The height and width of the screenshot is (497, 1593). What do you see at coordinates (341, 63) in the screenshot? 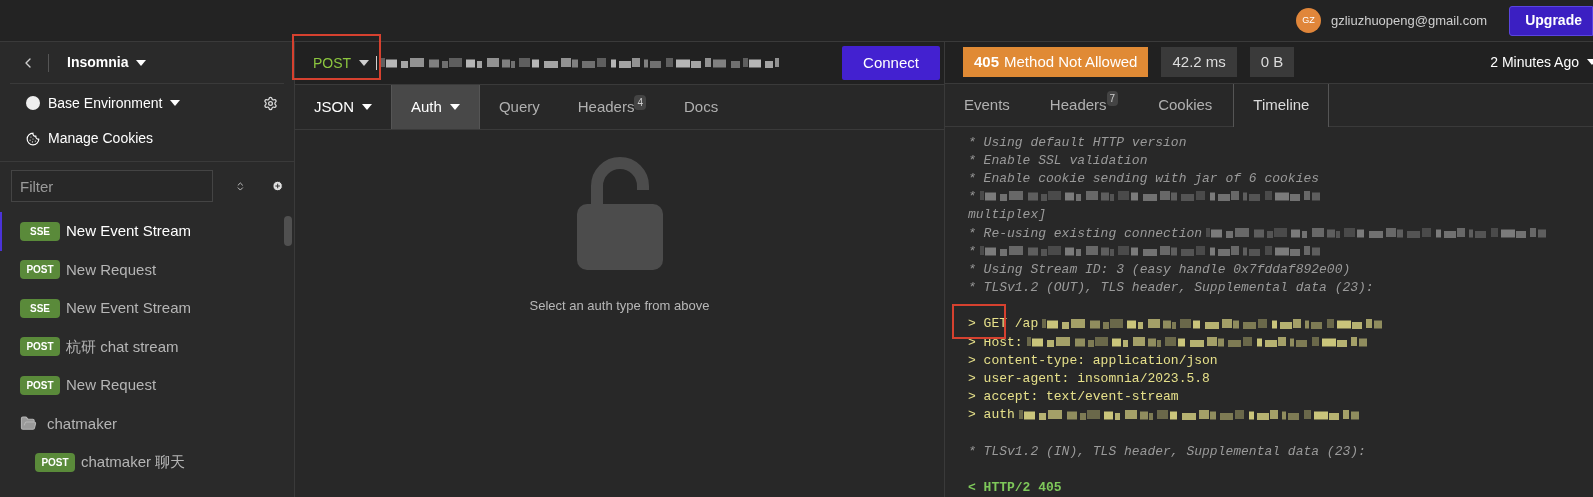
I see `method-dropdown: POST` at bounding box center [341, 63].